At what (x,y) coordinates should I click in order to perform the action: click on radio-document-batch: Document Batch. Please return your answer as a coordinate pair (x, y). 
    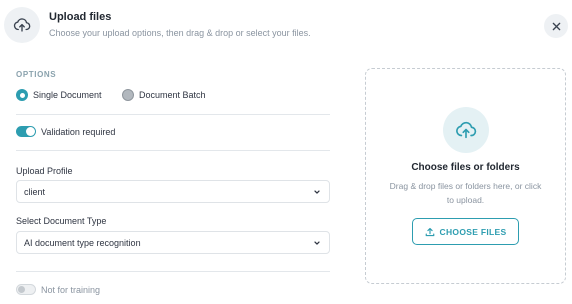
    Looking at the image, I should click on (164, 95).